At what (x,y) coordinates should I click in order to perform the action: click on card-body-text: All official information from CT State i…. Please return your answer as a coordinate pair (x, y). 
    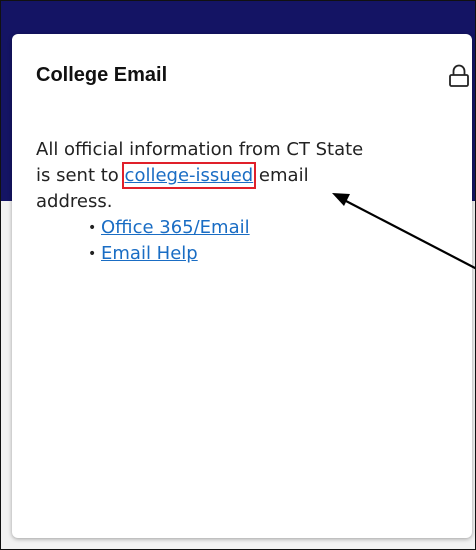
    Looking at the image, I should click on (244, 176).